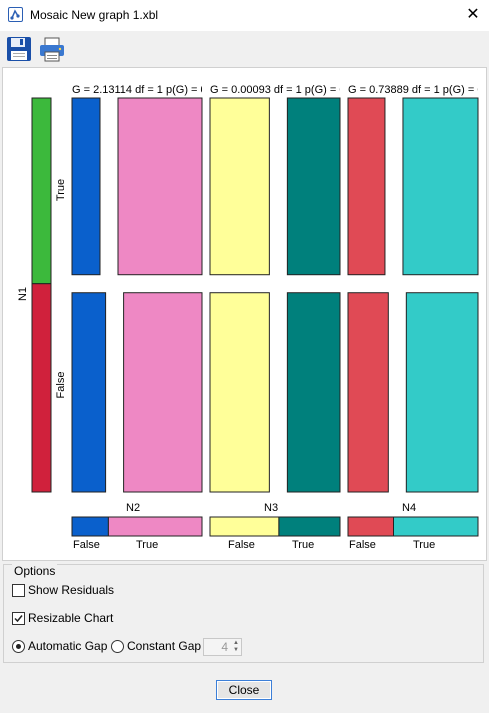  I want to click on toolbar, so click(244, 49).